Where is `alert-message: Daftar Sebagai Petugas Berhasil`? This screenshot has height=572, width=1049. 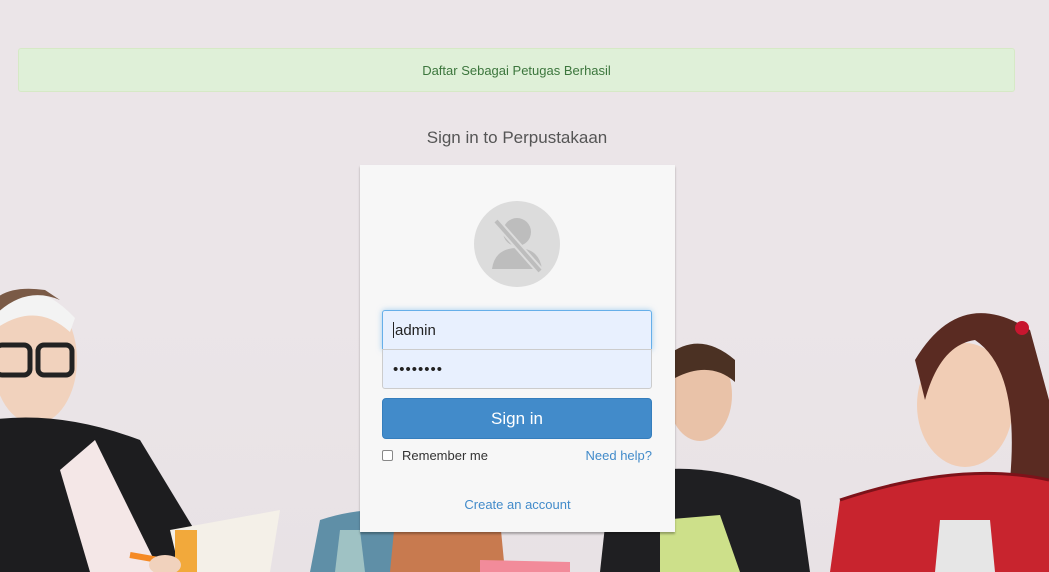
alert-message: Daftar Sebagai Petugas Berhasil is located at coordinates (516, 70).